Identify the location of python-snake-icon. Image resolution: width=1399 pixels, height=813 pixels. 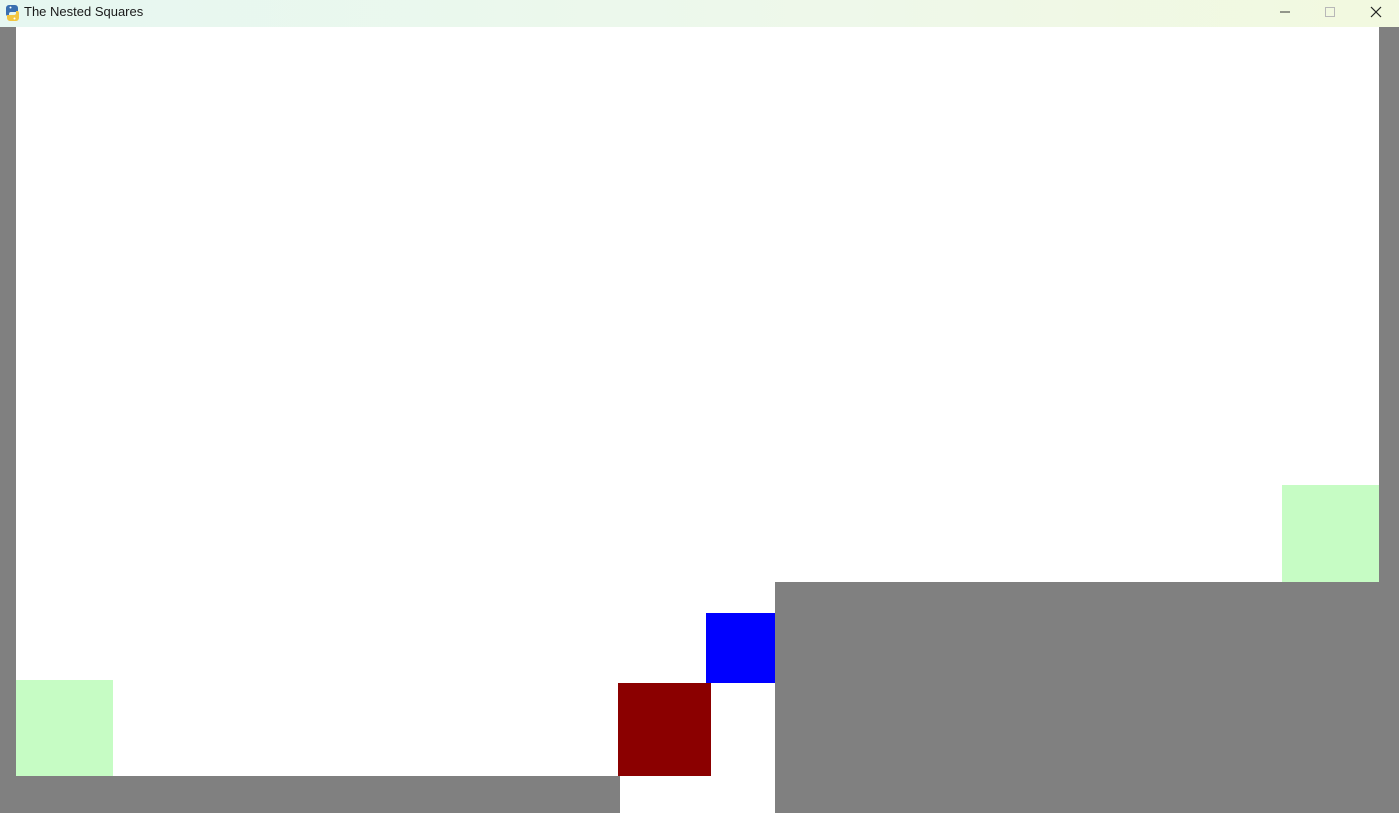
(12, 13).